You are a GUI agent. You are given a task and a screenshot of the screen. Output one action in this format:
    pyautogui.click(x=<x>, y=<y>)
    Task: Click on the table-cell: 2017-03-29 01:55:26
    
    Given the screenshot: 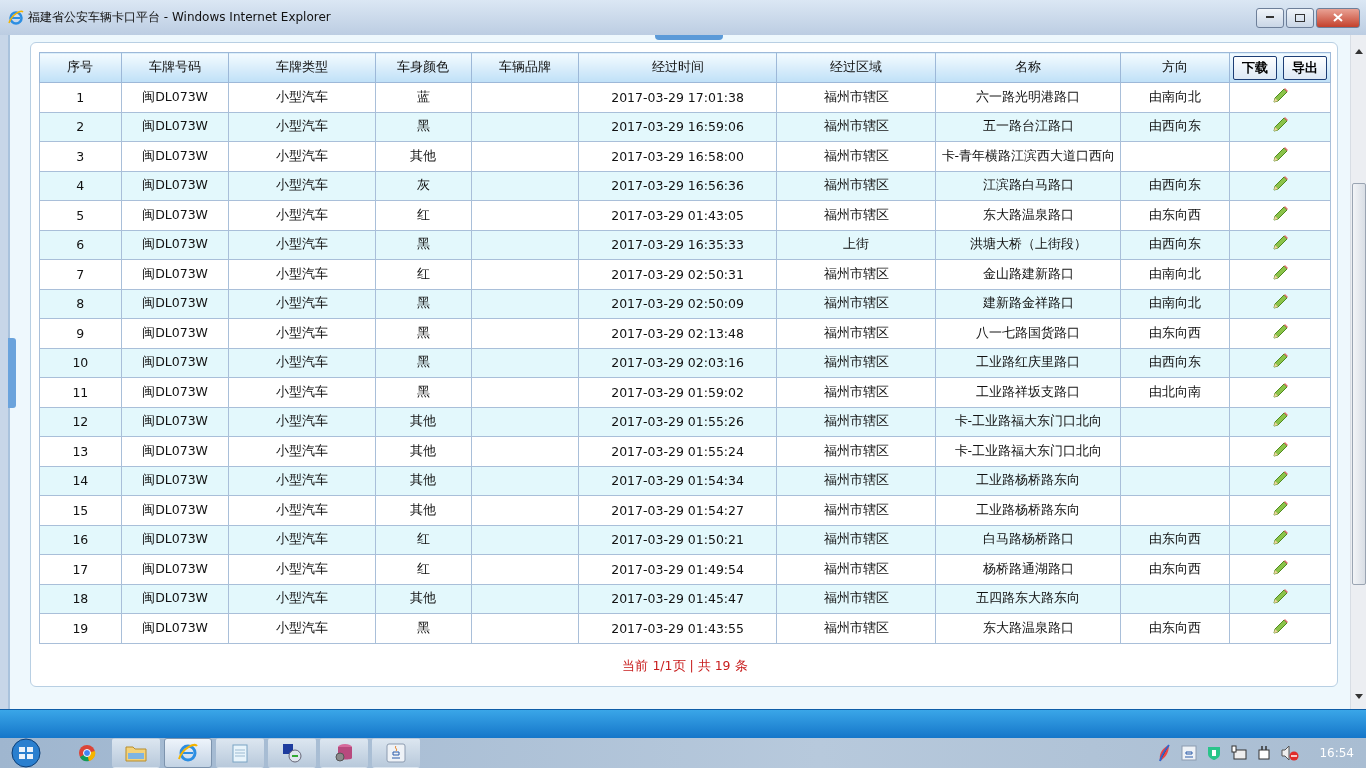 What is the action you would take?
    pyautogui.click(x=677, y=422)
    